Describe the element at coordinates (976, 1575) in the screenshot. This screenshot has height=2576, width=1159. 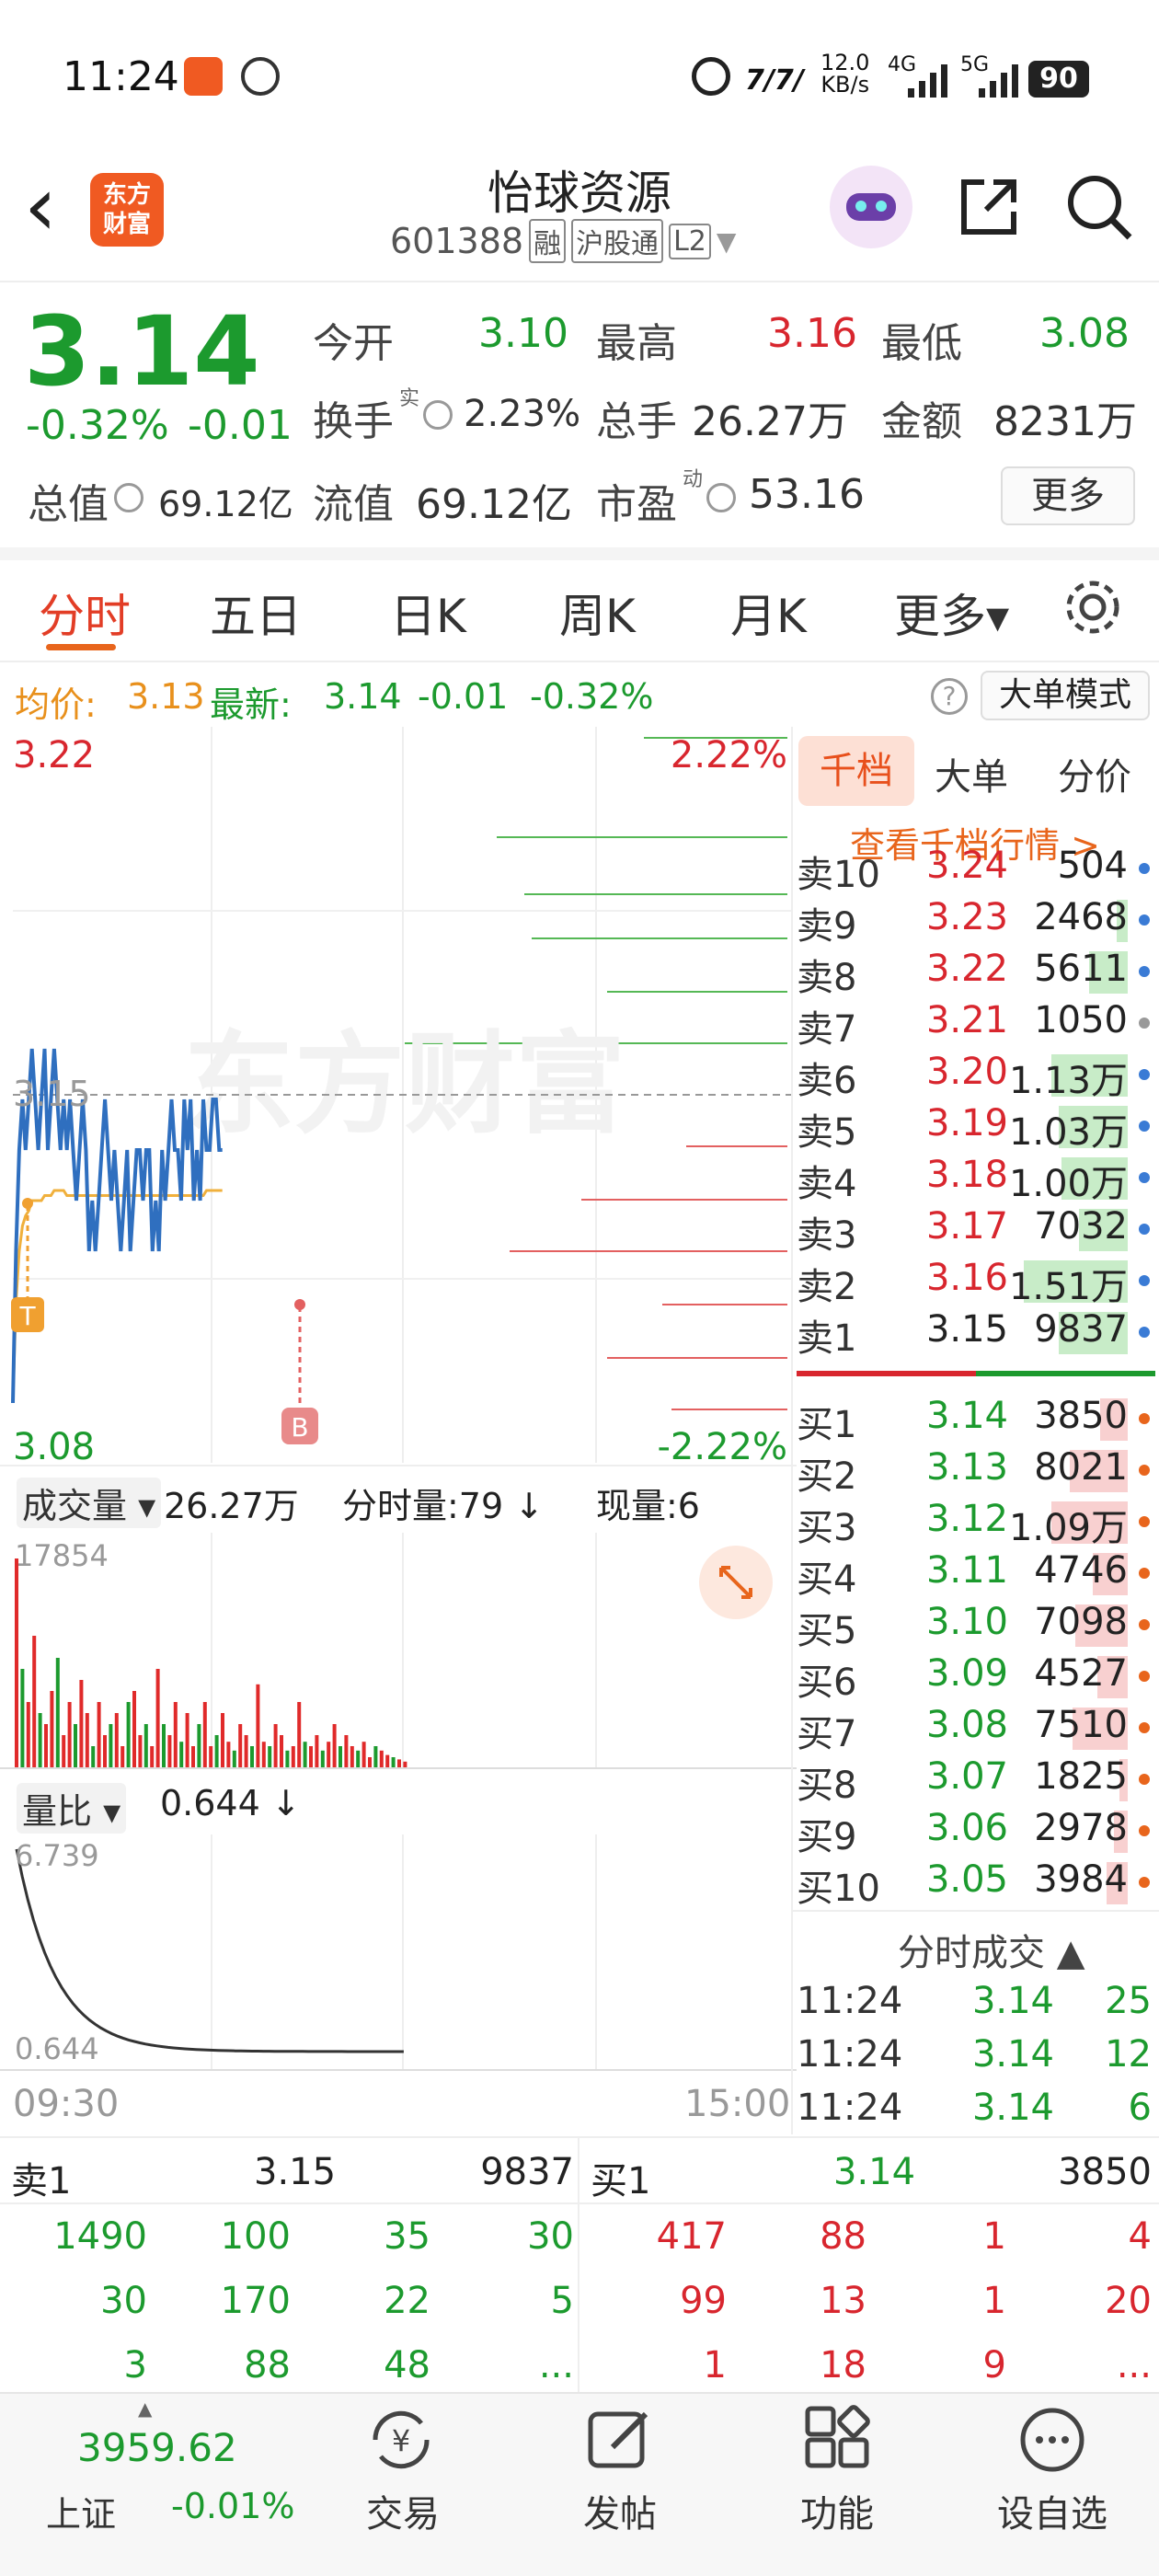
I see `buy-row: 买4 3.11 4746` at that location.